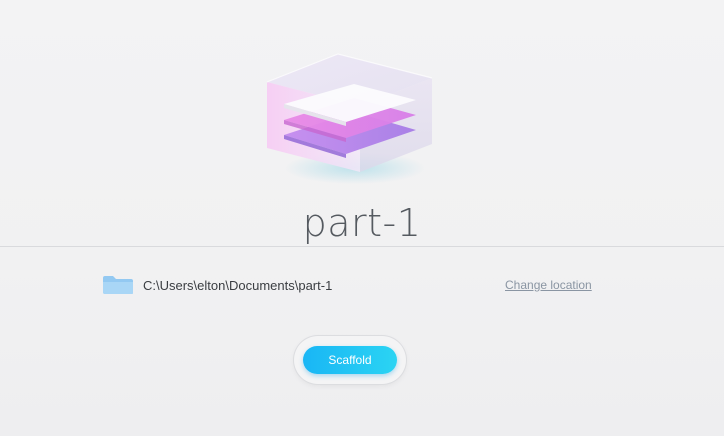 The height and width of the screenshot is (436, 724). I want to click on section-divider, so click(362, 246).